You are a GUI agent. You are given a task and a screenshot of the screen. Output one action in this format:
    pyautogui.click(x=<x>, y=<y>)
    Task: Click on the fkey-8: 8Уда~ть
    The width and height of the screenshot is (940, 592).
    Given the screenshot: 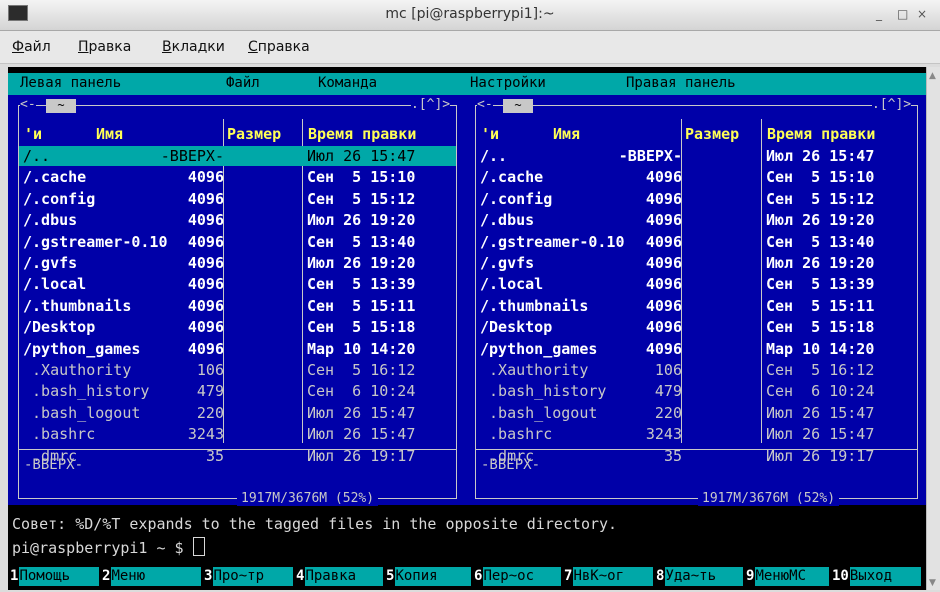 What is the action you would take?
    pyautogui.click(x=700, y=576)
    